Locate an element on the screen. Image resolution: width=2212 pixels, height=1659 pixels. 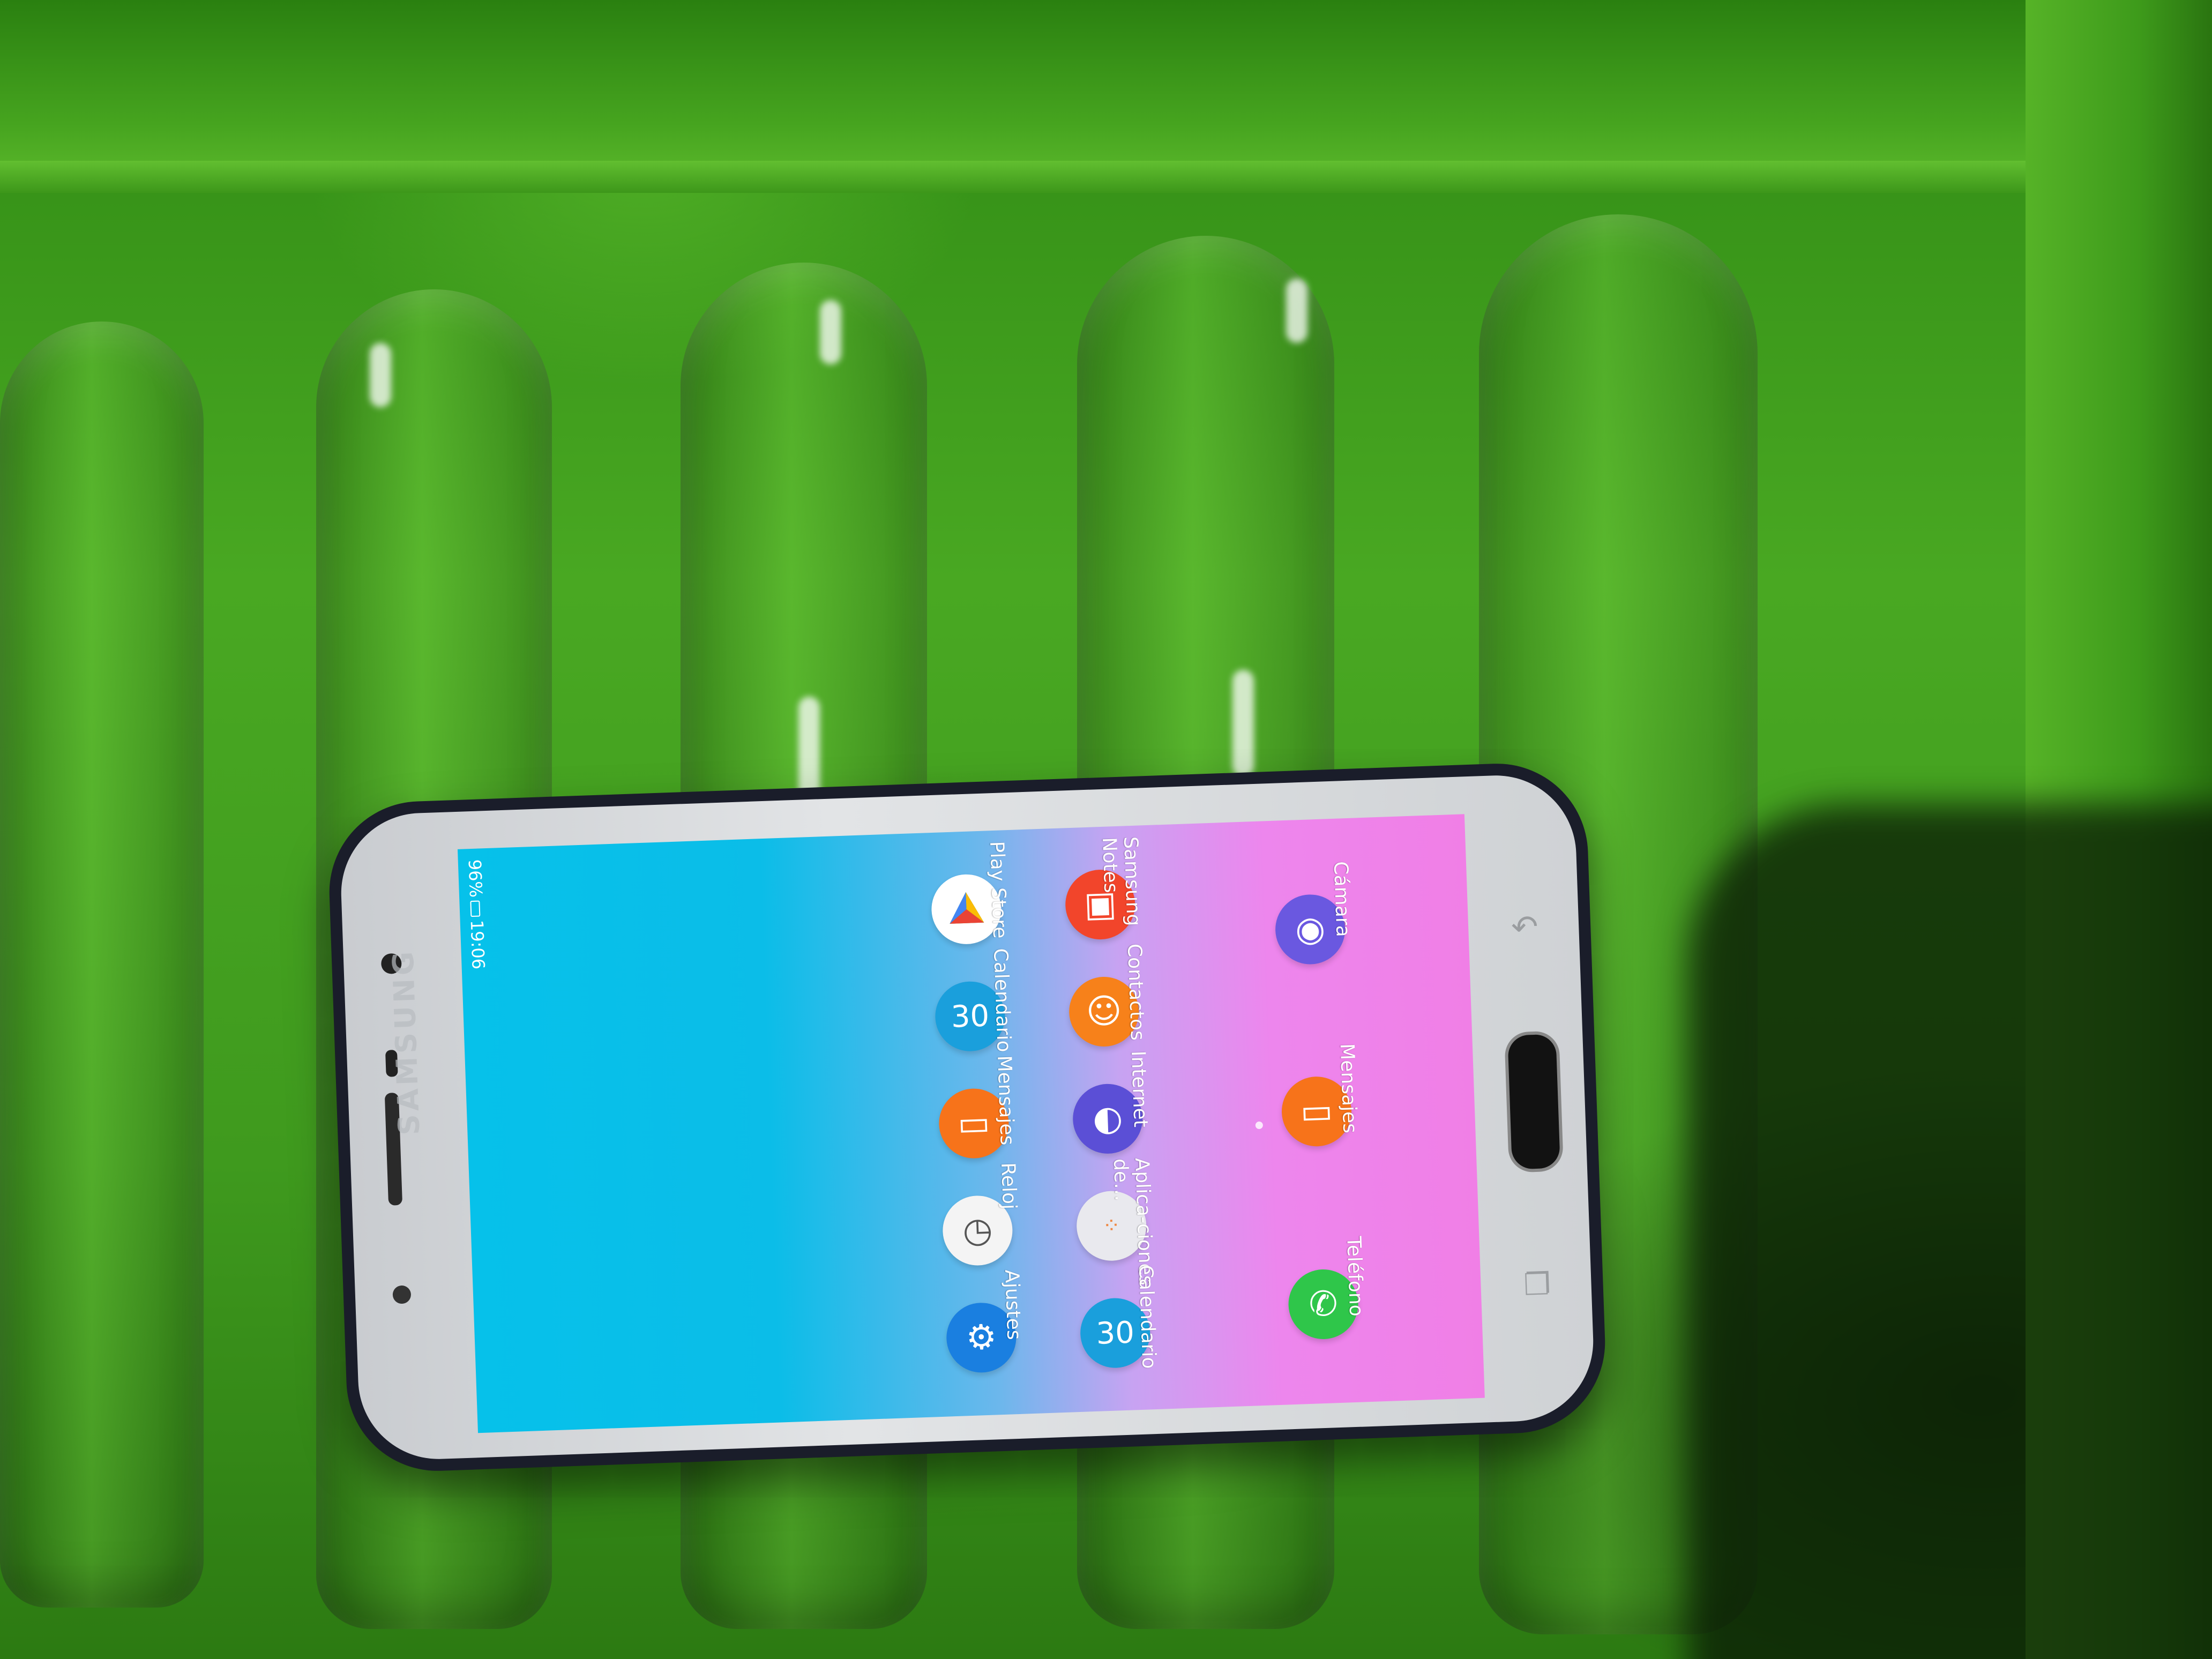
status-bar: 96% 19:06 is located at coordinates (478, 914).